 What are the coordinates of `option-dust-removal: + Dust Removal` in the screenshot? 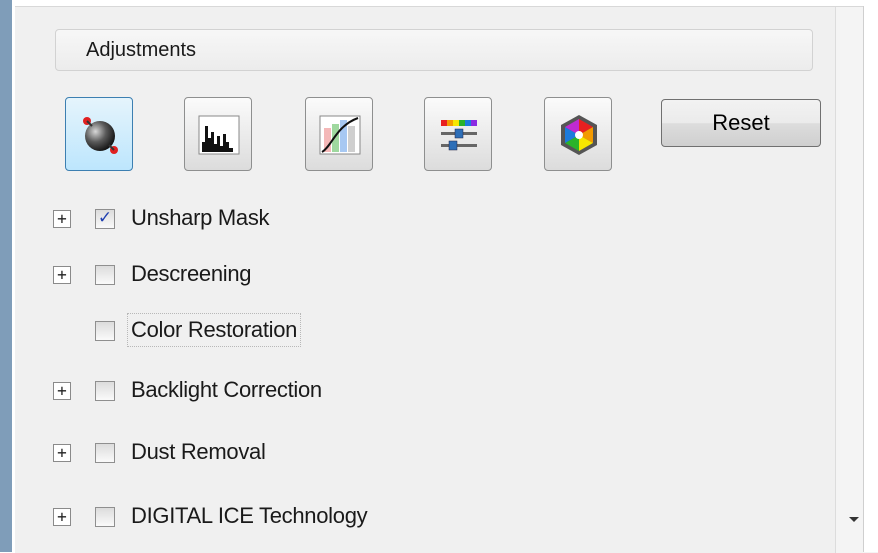 It's located at (253, 454).